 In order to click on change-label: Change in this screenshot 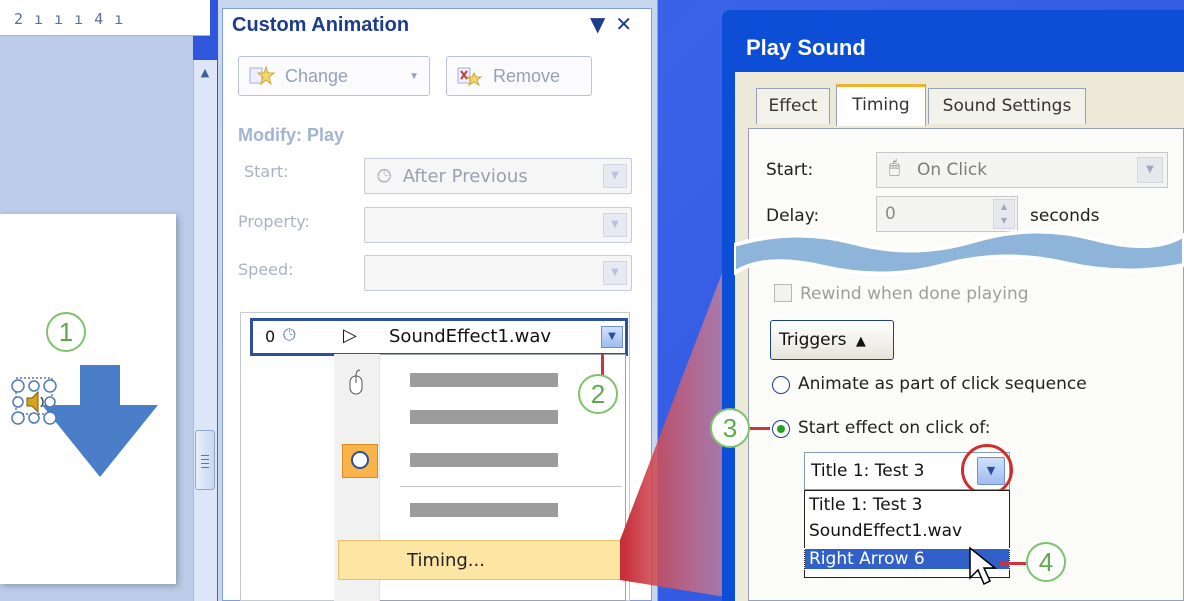, I will do `click(317, 75)`.